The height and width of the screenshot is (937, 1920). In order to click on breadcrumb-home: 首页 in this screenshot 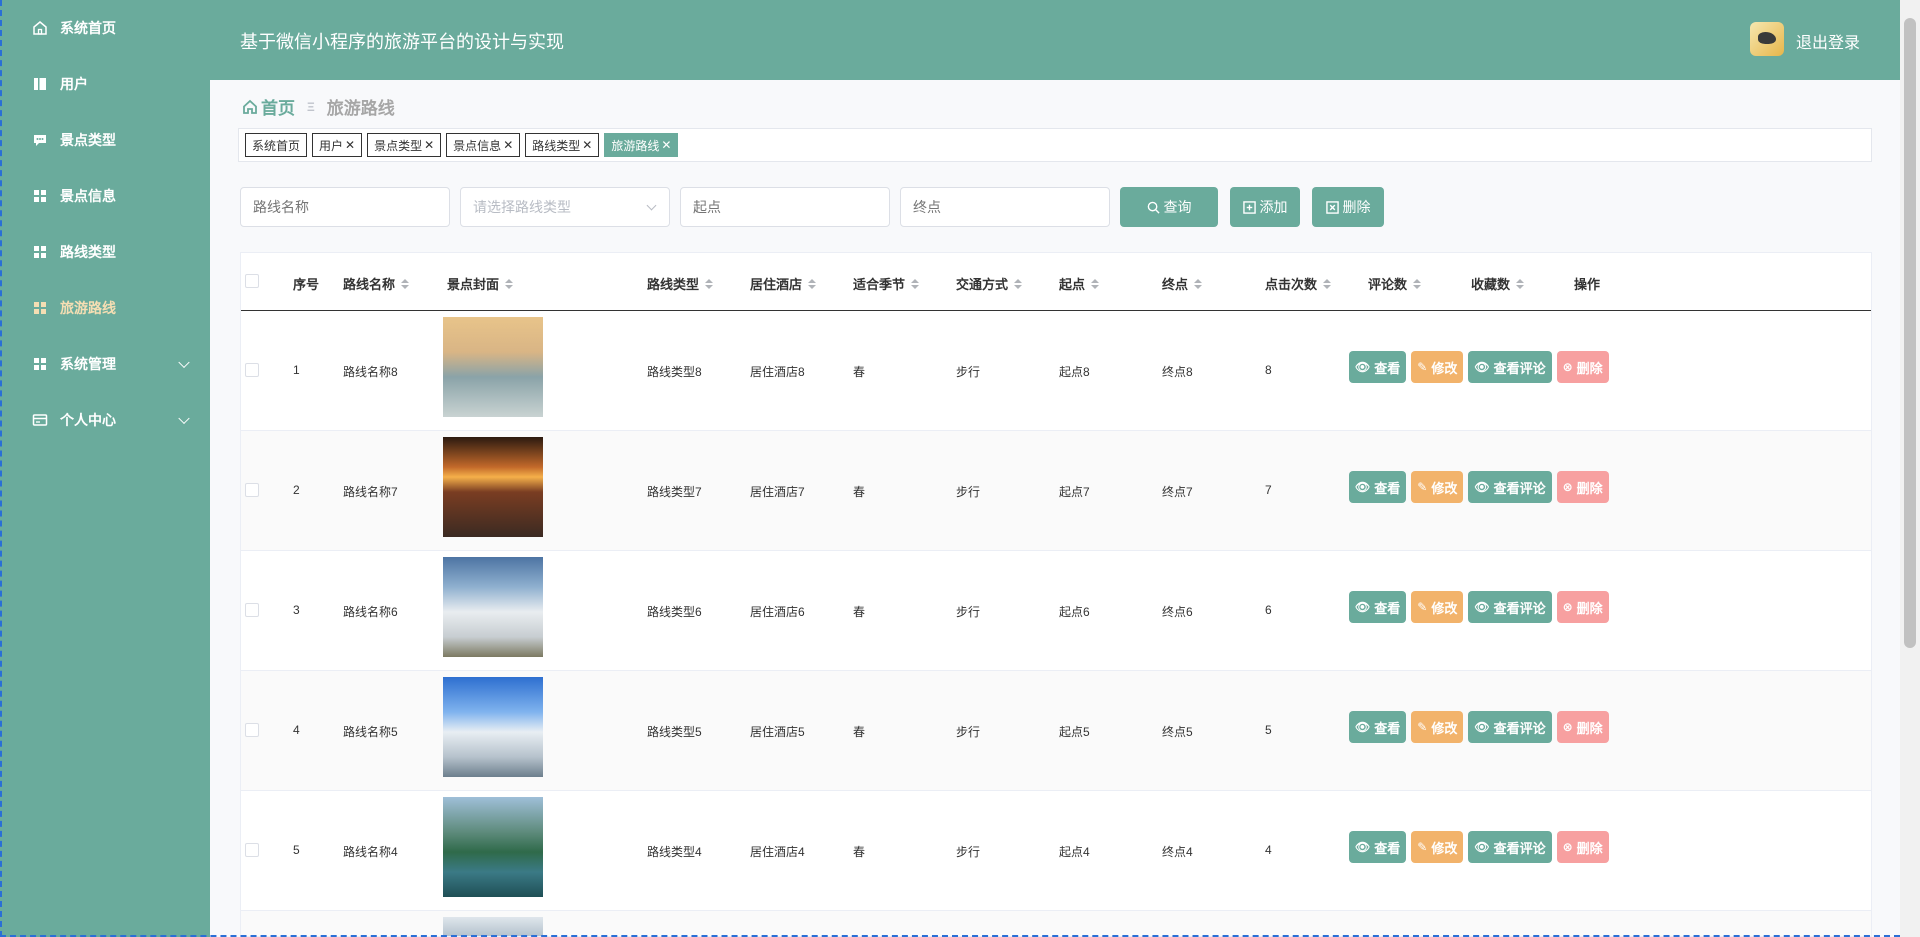, I will do `click(268, 106)`.